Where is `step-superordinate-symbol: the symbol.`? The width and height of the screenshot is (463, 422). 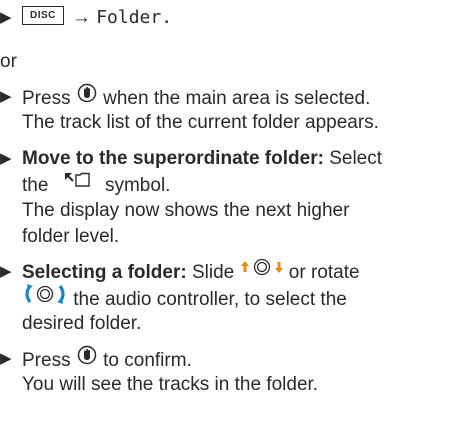 step-superordinate-symbol: the symbol. is located at coordinates (96, 186).